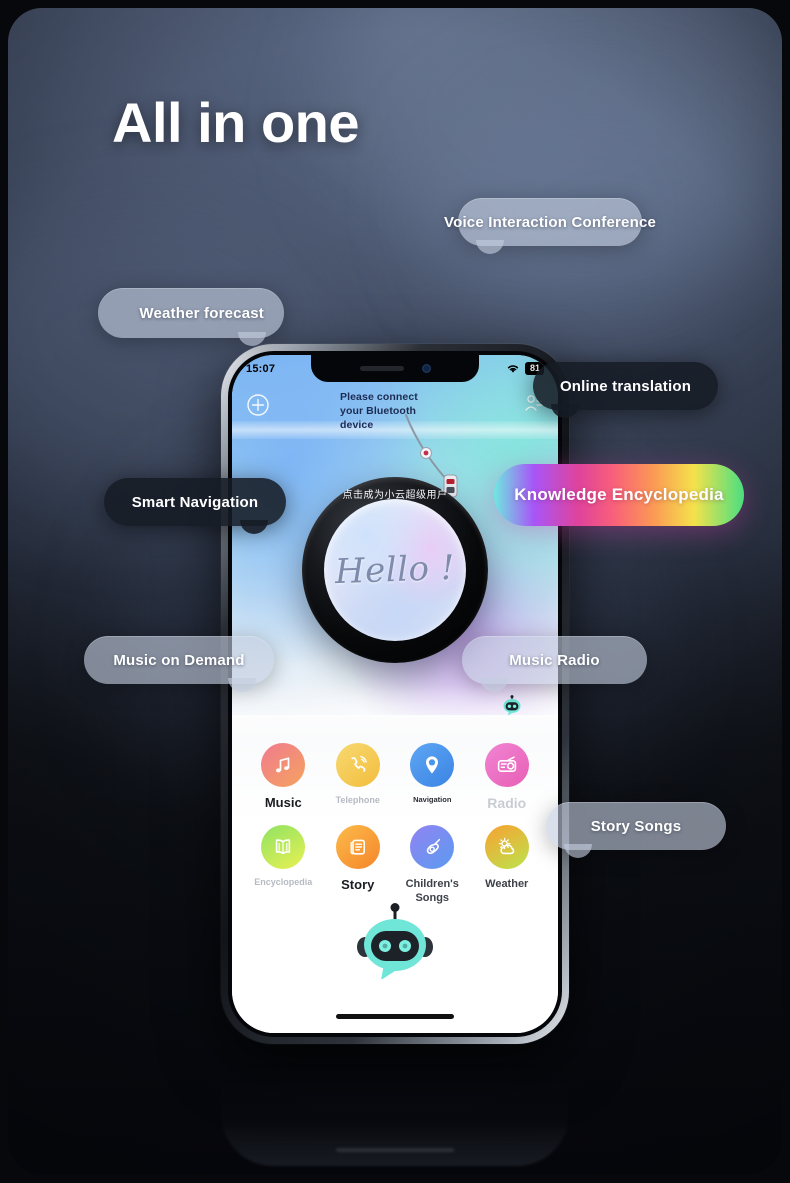 The height and width of the screenshot is (1183, 790). I want to click on callout-label: Music Radio, so click(554, 660).